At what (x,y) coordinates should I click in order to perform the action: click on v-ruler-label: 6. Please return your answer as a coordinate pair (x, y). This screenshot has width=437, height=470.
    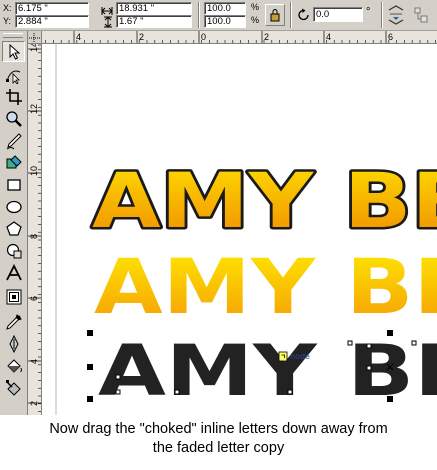
    Looking at the image, I should click on (34, 298).